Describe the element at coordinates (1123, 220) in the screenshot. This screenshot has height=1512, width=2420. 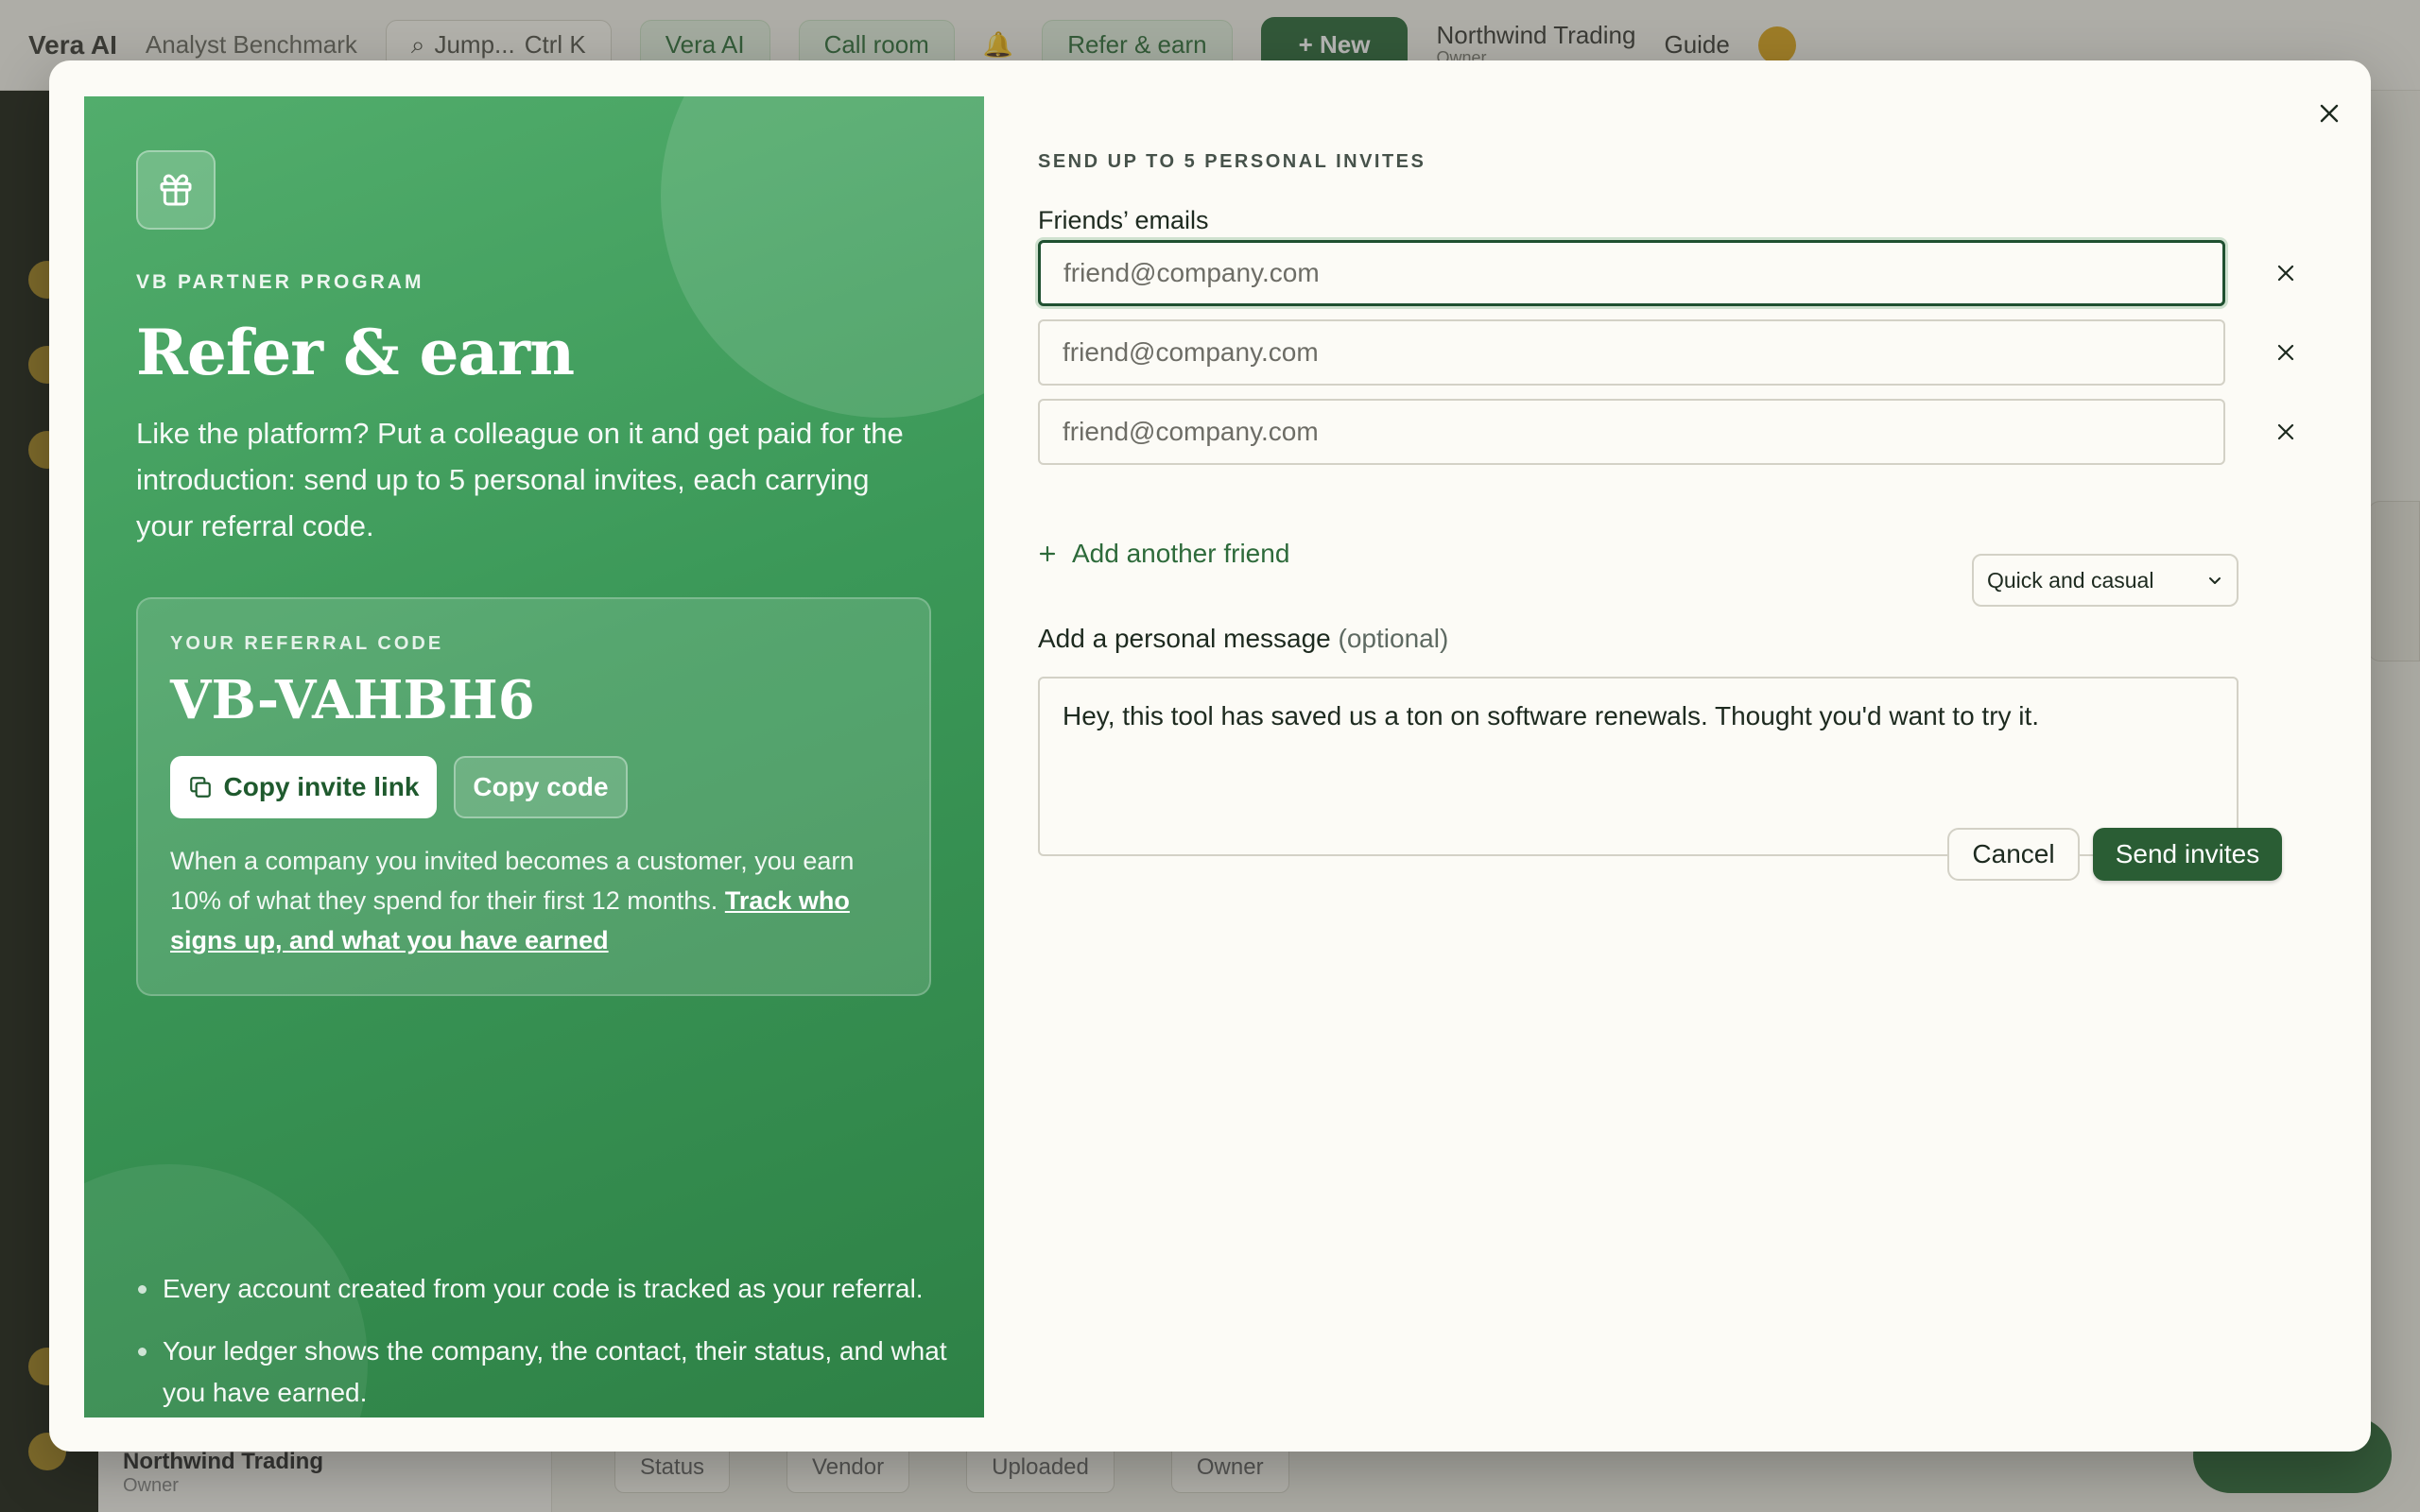
I see `friends-emails-label: Friends’ emails` at that location.